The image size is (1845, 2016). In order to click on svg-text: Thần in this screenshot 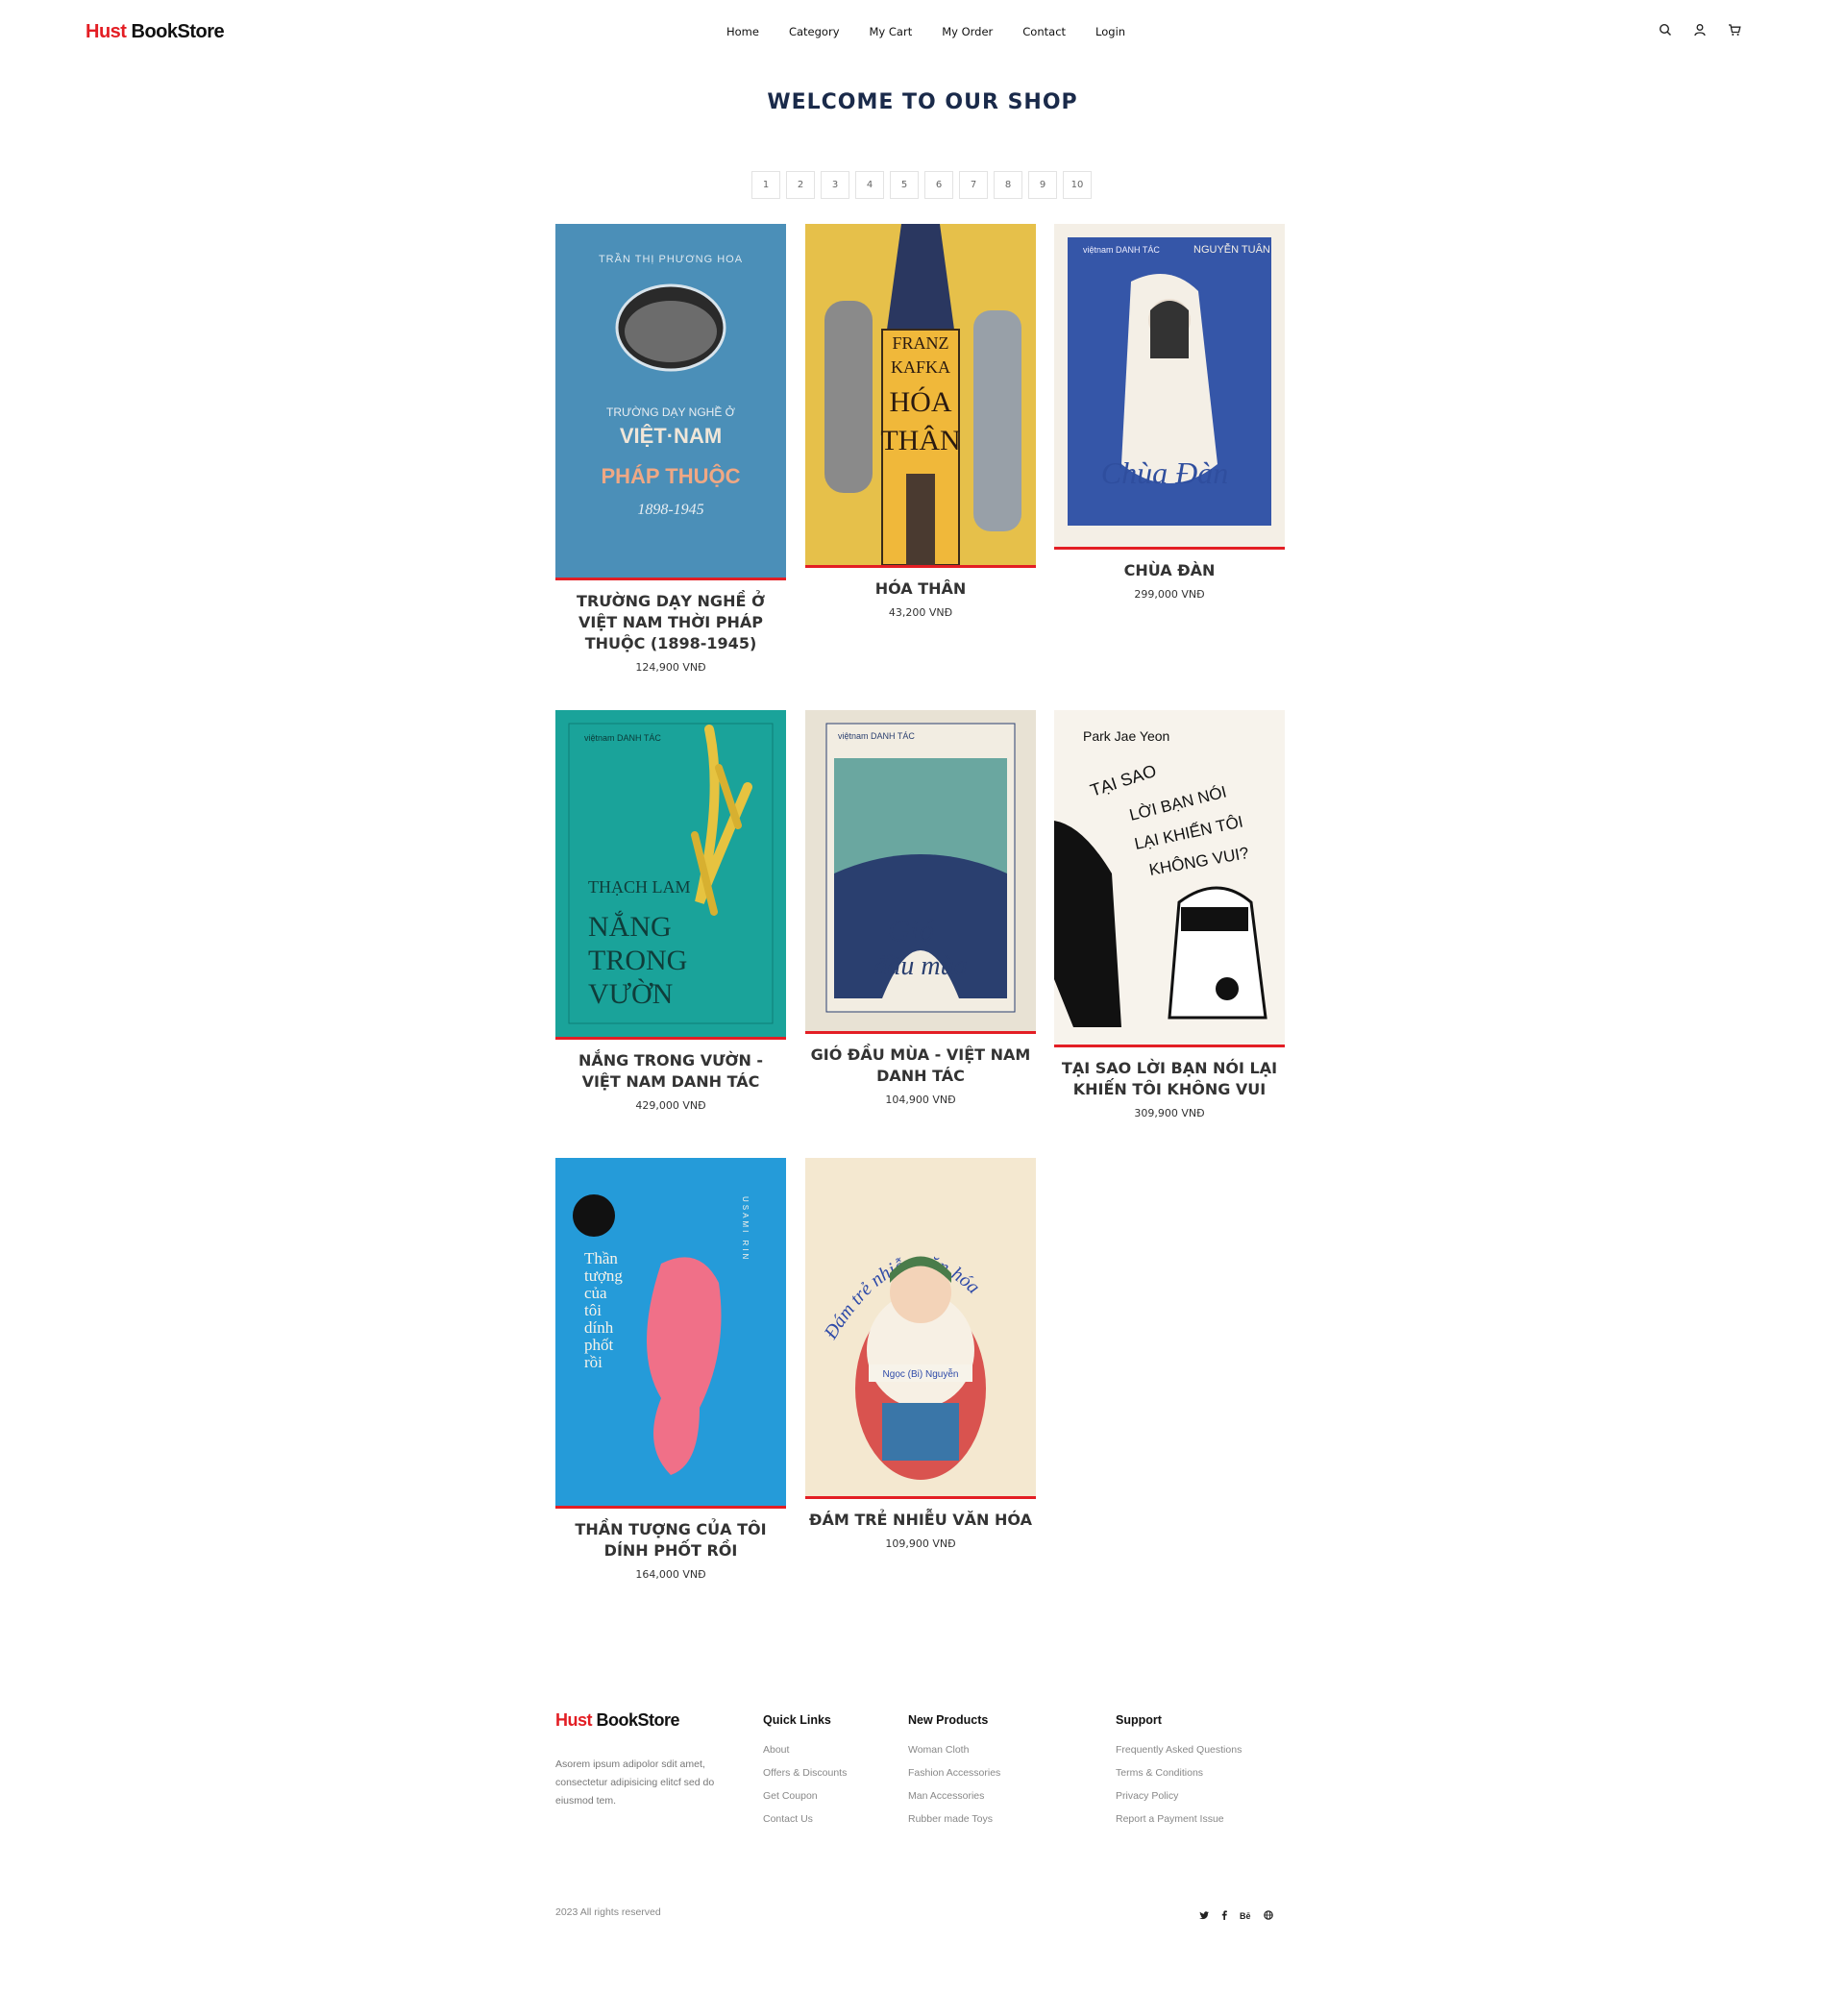, I will do `click(601, 1258)`.